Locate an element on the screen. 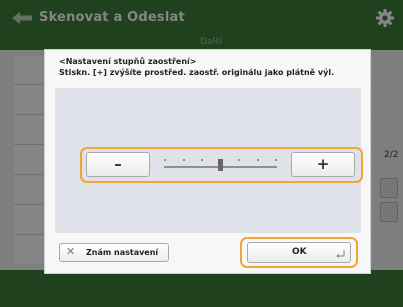 The image size is (403, 307). sharpness-slider-group: – + is located at coordinates (221, 165).